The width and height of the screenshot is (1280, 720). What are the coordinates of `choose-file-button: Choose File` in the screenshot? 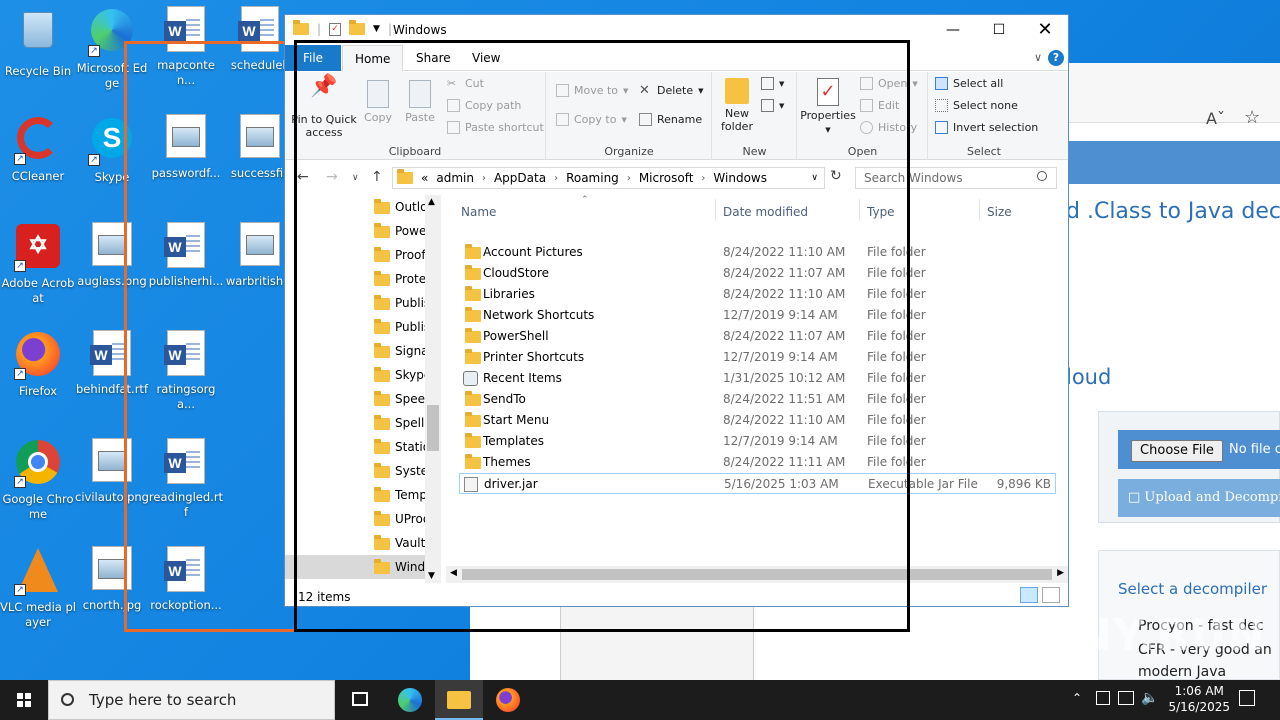 It's located at (1177, 451).